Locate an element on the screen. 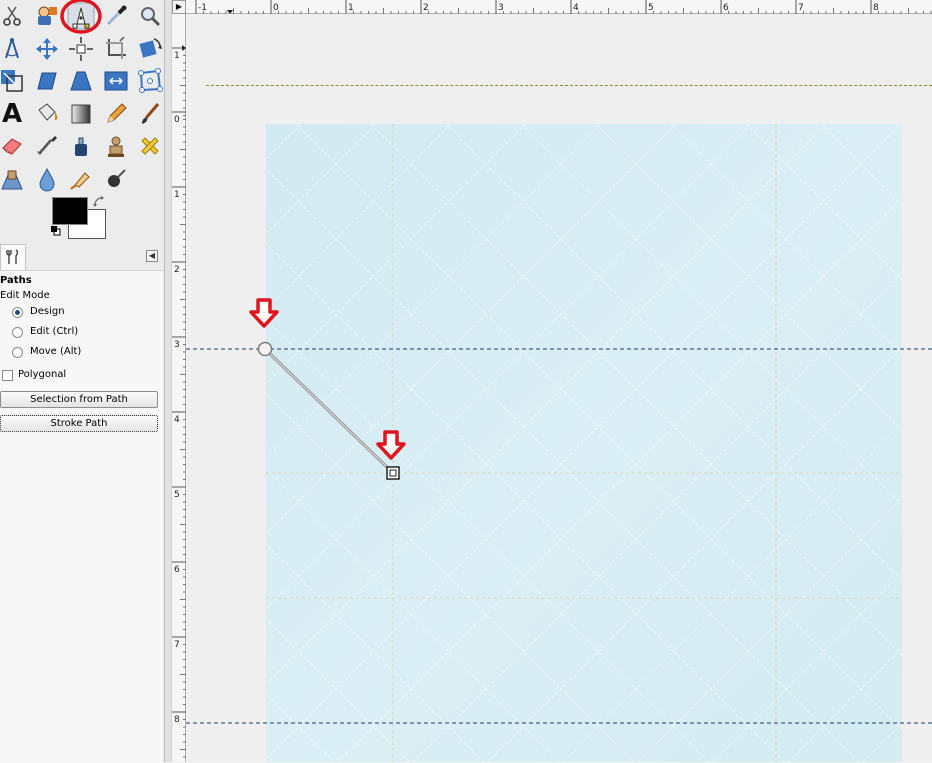 Image resolution: width=932 pixels, height=763 pixels. rotate-tool-icon is located at coordinates (150, 49).